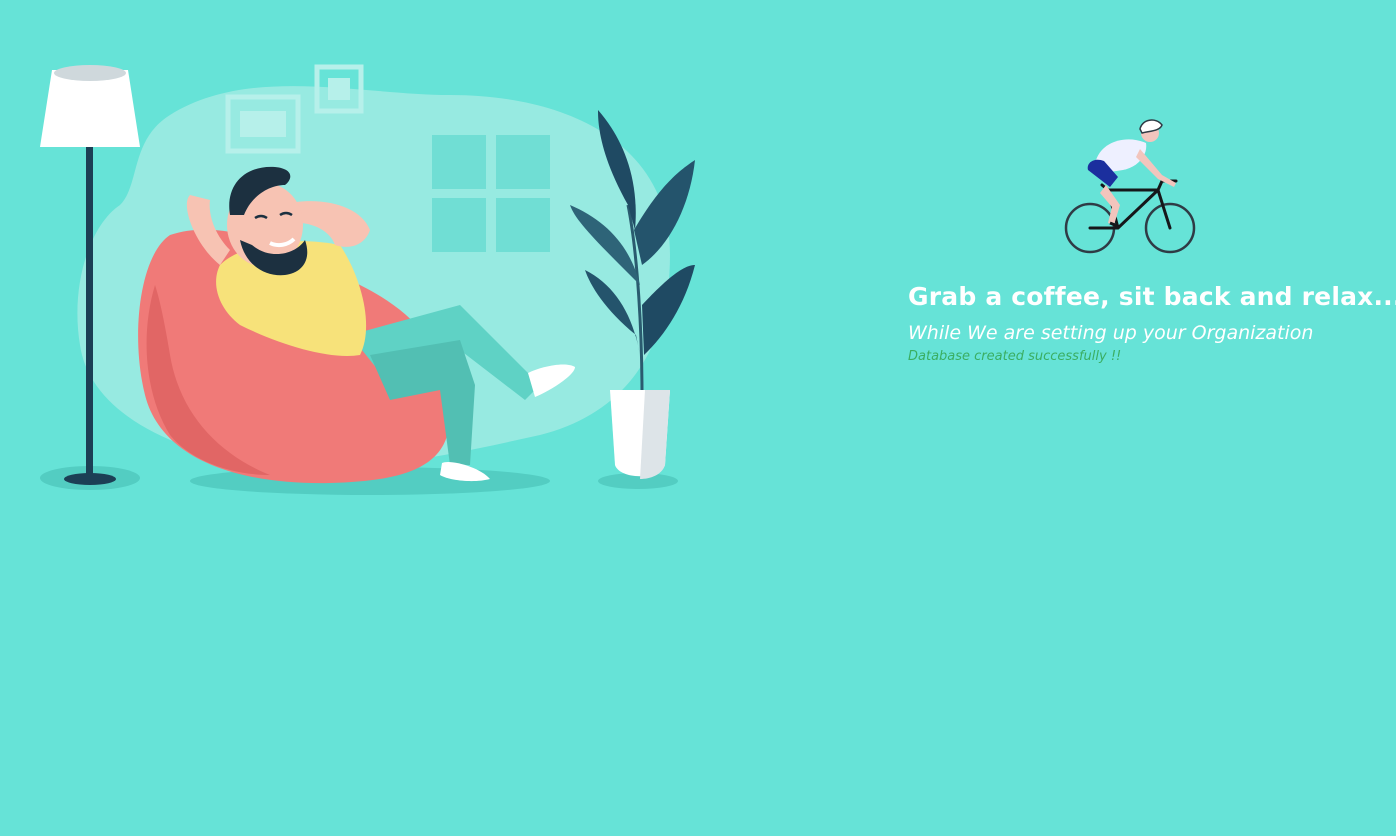  I want to click on cyclist-loading-icon, so click(1130, 186).